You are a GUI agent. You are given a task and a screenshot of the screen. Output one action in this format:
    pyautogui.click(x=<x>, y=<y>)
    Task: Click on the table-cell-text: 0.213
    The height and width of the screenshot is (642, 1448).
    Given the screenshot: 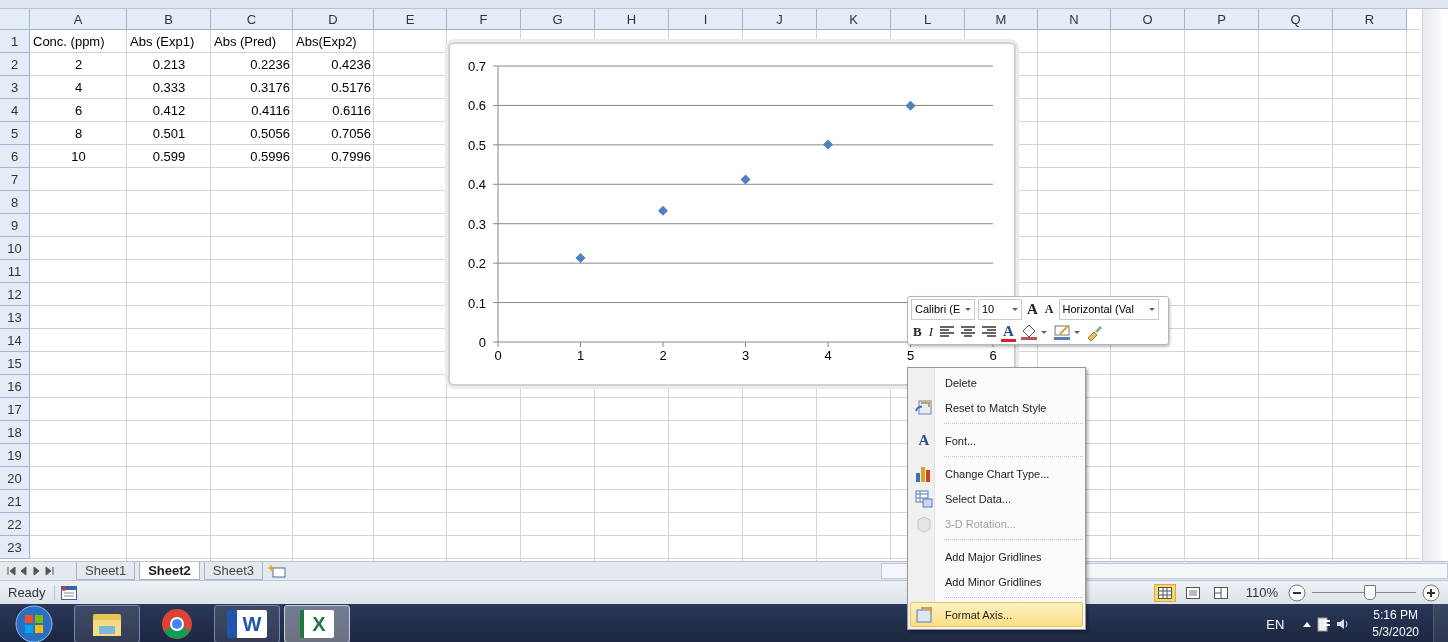 What is the action you would take?
    pyautogui.click(x=169, y=65)
    